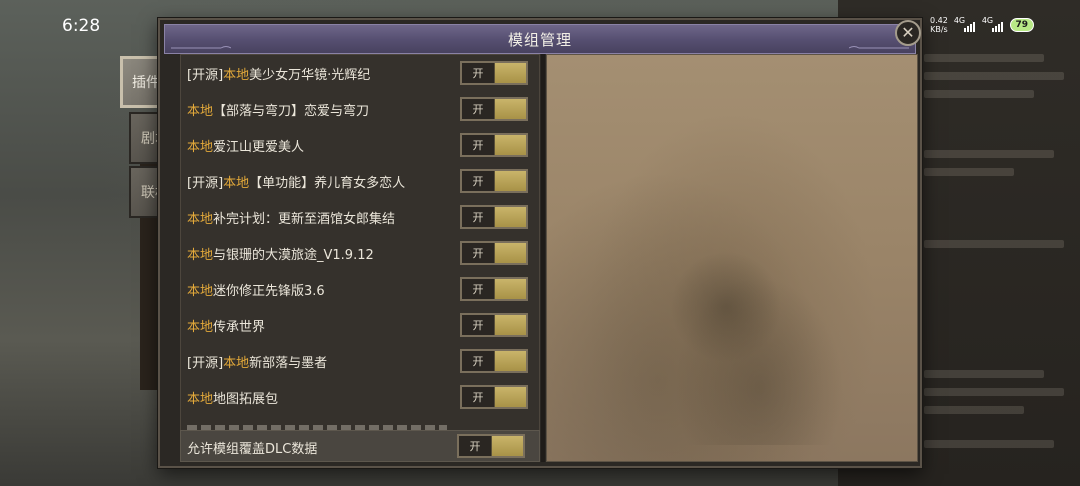 The image size is (1080, 486). What do you see at coordinates (360, 217) in the screenshot?
I see `list-item: 本地补完计划：更新至酒馆女郎集结 开` at bounding box center [360, 217].